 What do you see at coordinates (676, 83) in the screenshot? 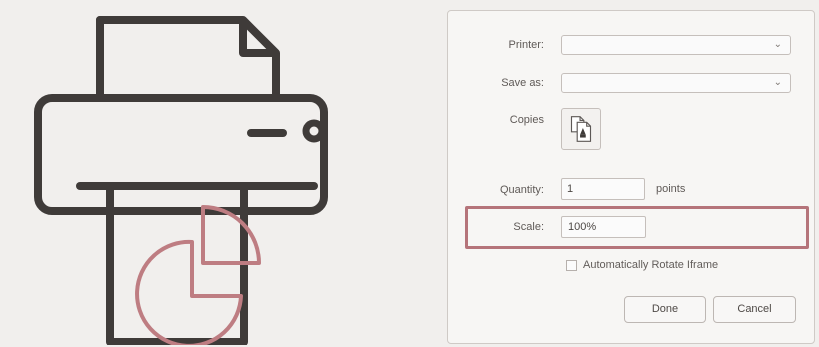
I see `save-as-select: ⌄` at bounding box center [676, 83].